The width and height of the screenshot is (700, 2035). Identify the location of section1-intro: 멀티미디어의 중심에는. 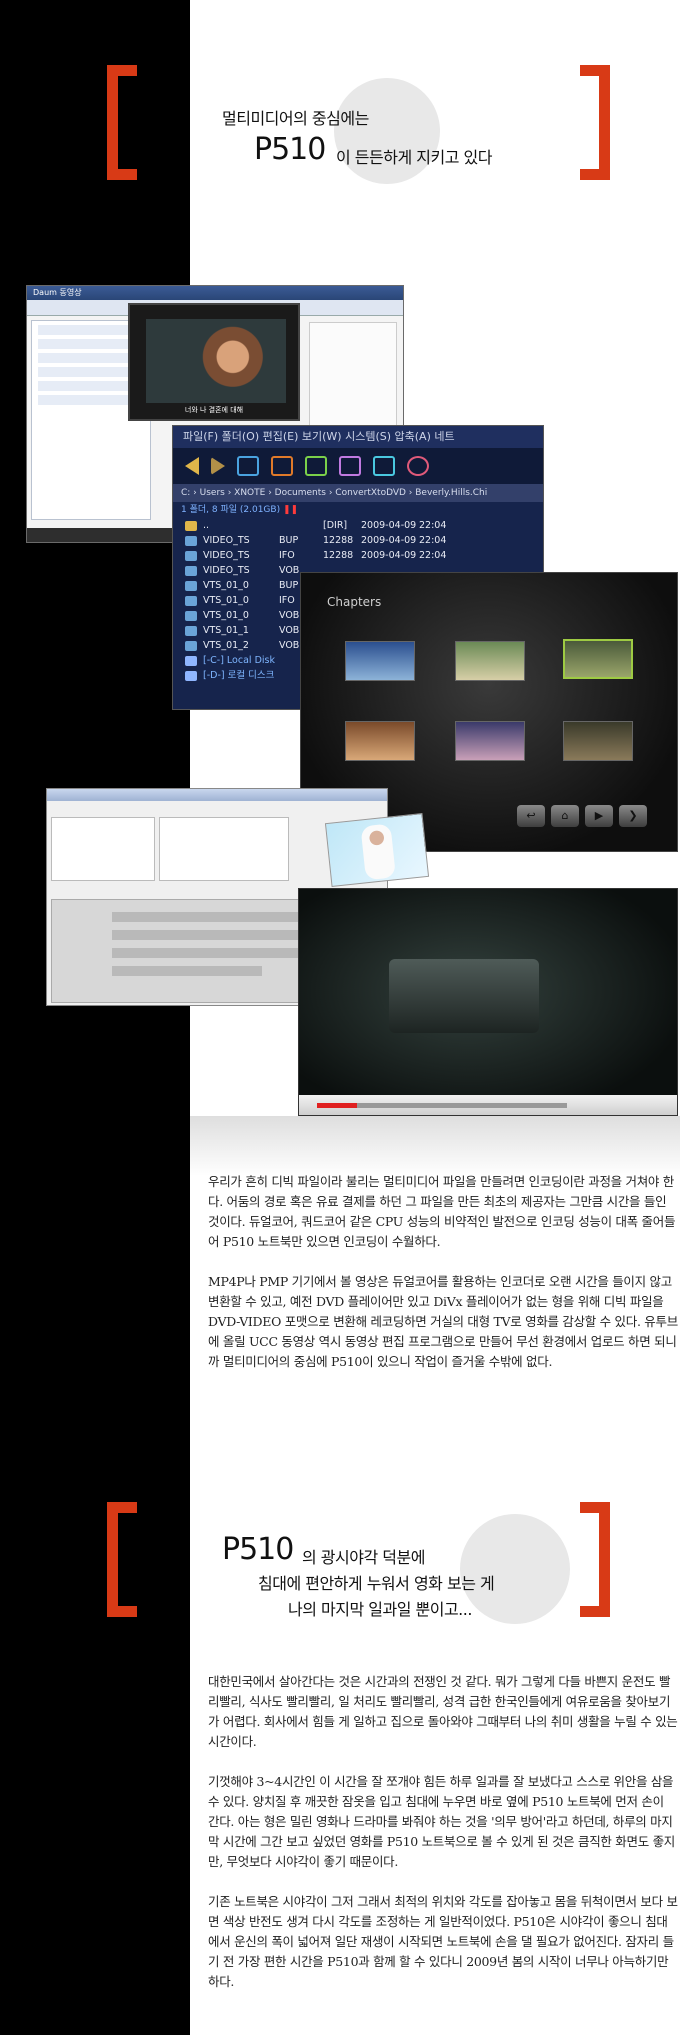
(295, 118).